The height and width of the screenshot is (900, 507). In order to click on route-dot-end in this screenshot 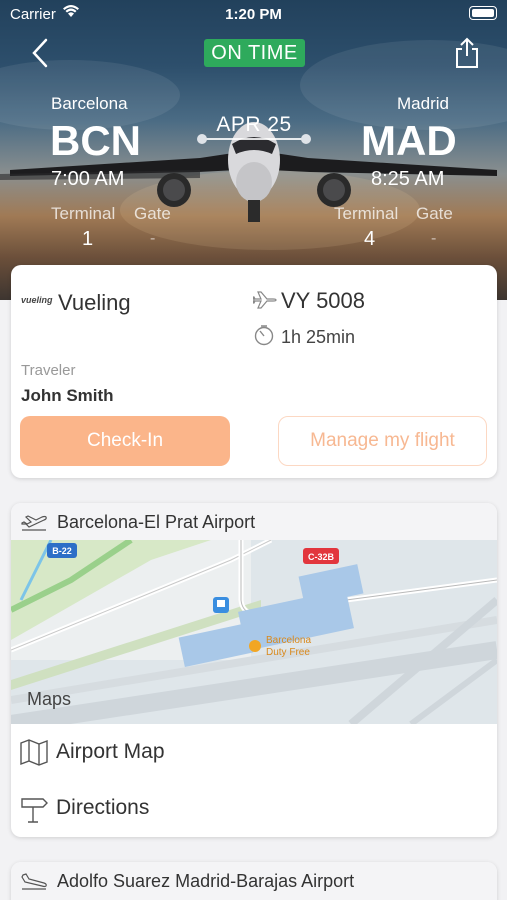, I will do `click(306, 139)`.